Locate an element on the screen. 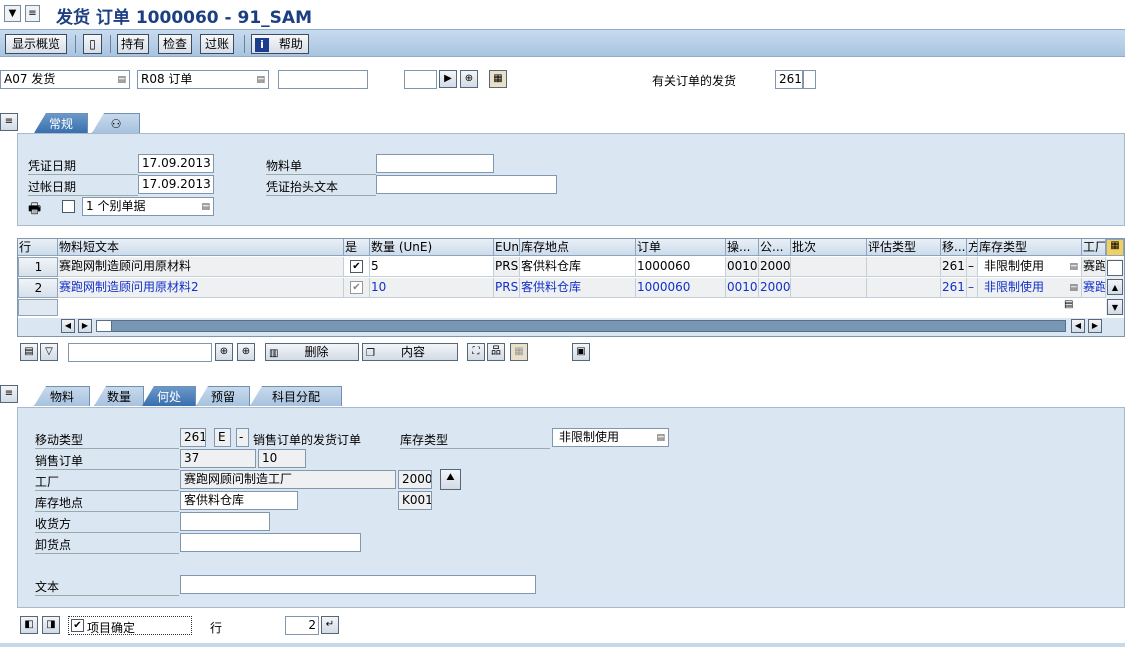 Image resolution: width=1125 pixels, height=647 pixels. row-number is located at coordinates (38, 307).